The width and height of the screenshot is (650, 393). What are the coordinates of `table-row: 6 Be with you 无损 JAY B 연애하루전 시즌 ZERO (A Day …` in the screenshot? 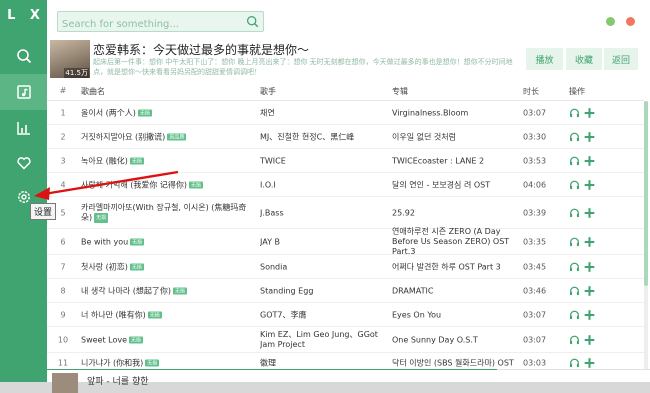 It's located at (345, 242).